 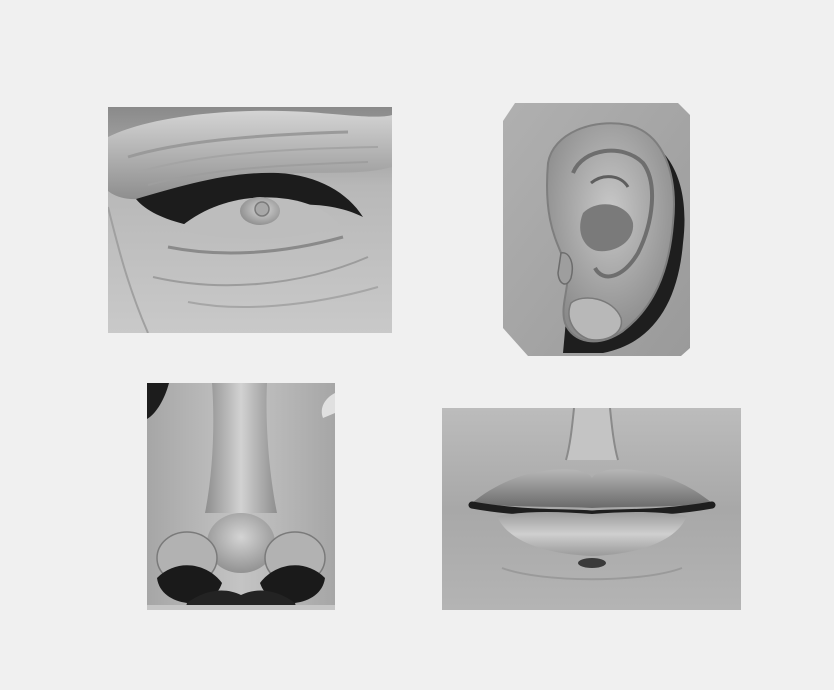 I want to click on ear-sculpt-image, so click(x=596, y=229).